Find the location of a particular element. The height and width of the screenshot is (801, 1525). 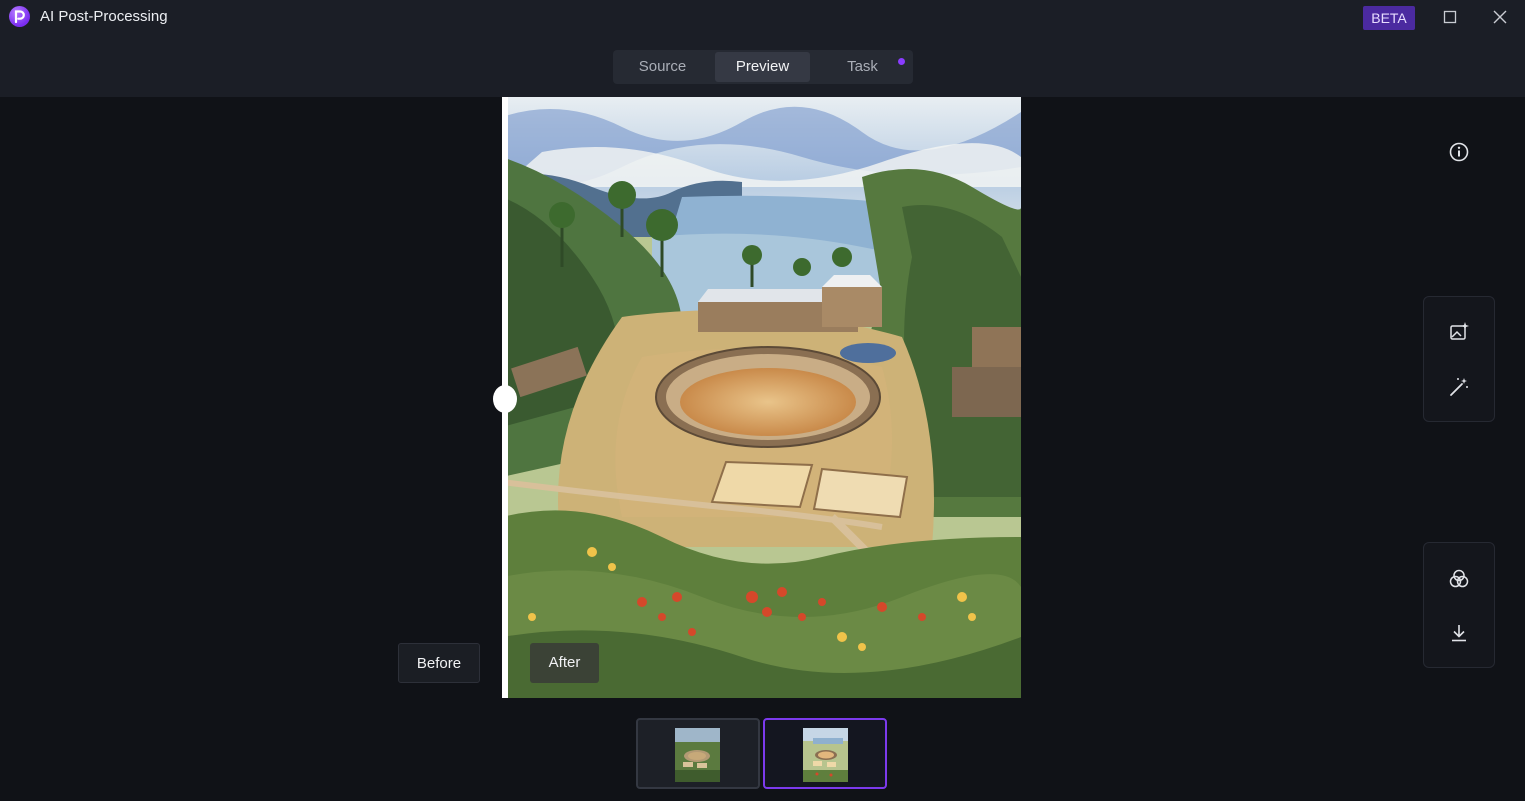

photo-thumbnail is located at coordinates (698, 753).